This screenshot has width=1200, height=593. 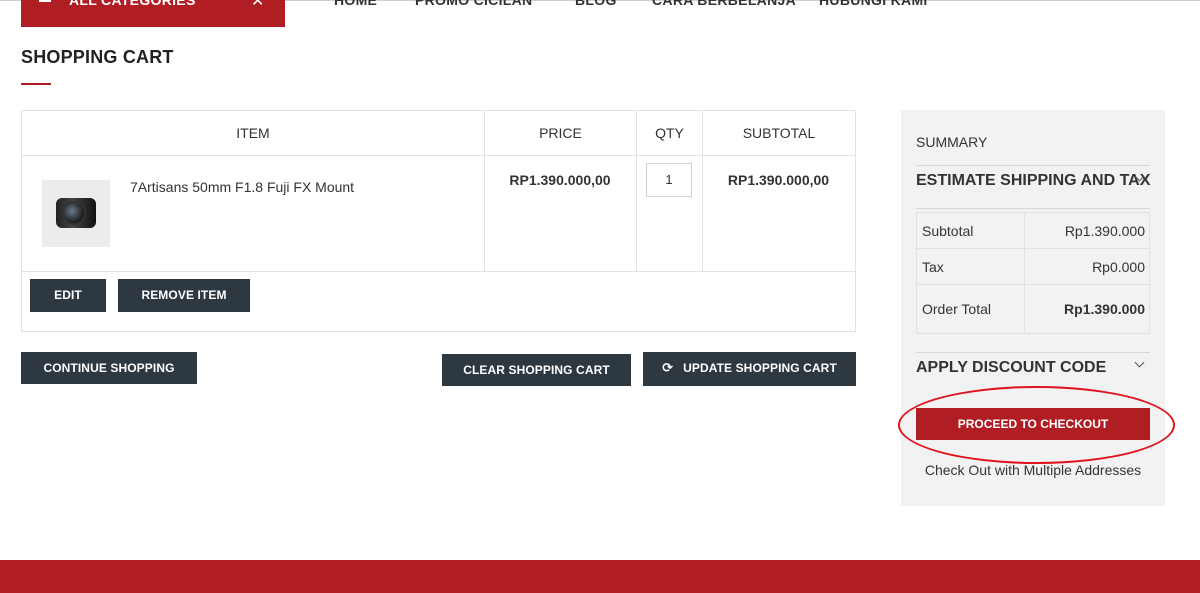 What do you see at coordinates (242, 187) in the screenshot?
I see `product-name-link: 7Artisans 50mm F1.8 Fuji FX Mount` at bounding box center [242, 187].